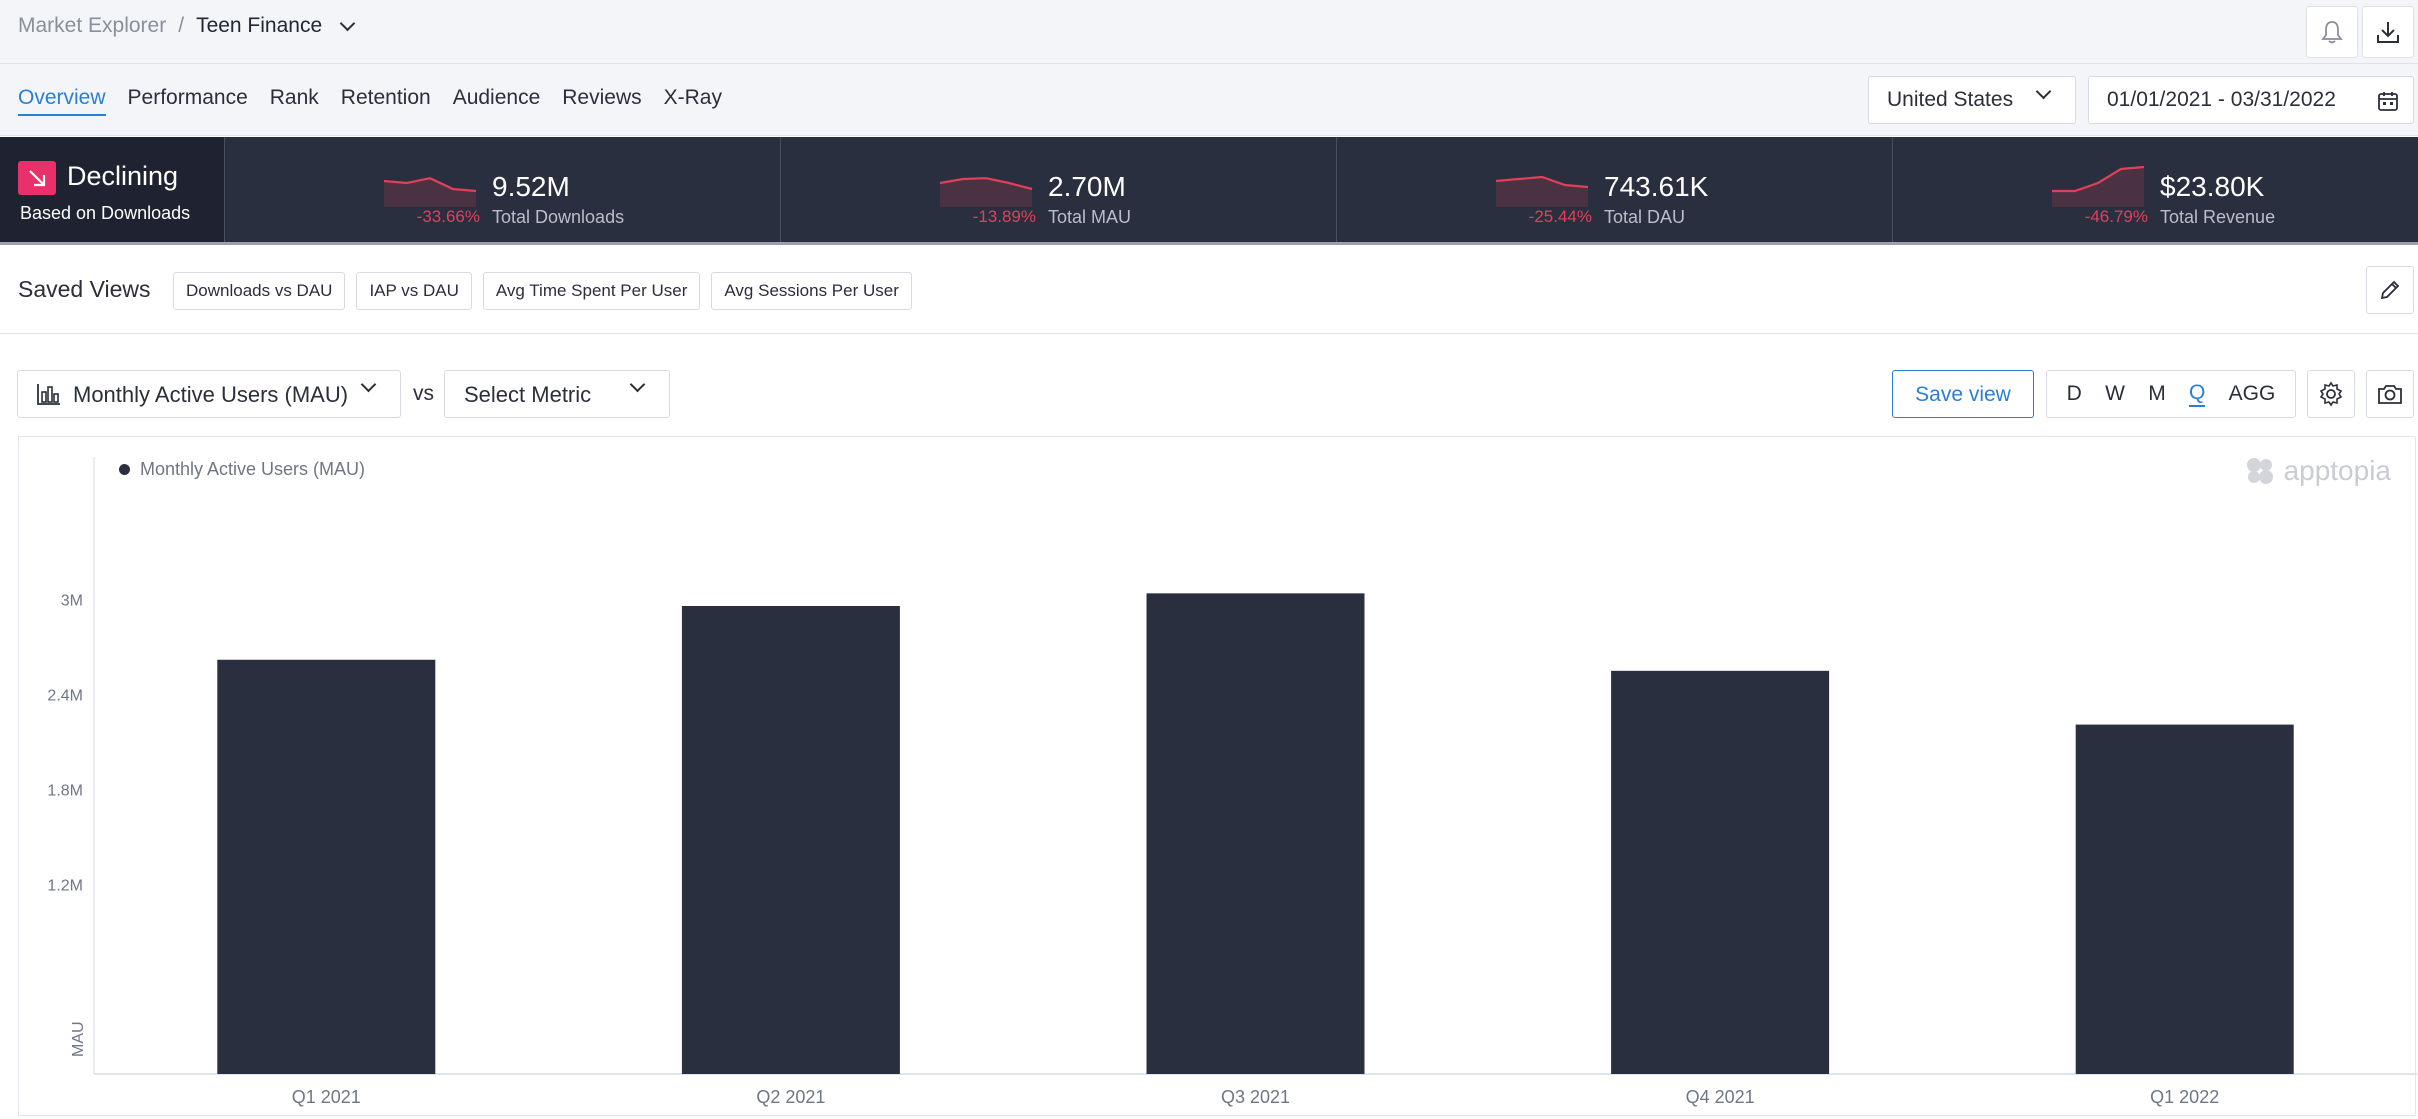 Image resolution: width=2418 pixels, height=1119 pixels. Describe the element at coordinates (2155, 189) in the screenshot. I see `kpi-card: -46.79% $23.80K Total Revenue` at that location.